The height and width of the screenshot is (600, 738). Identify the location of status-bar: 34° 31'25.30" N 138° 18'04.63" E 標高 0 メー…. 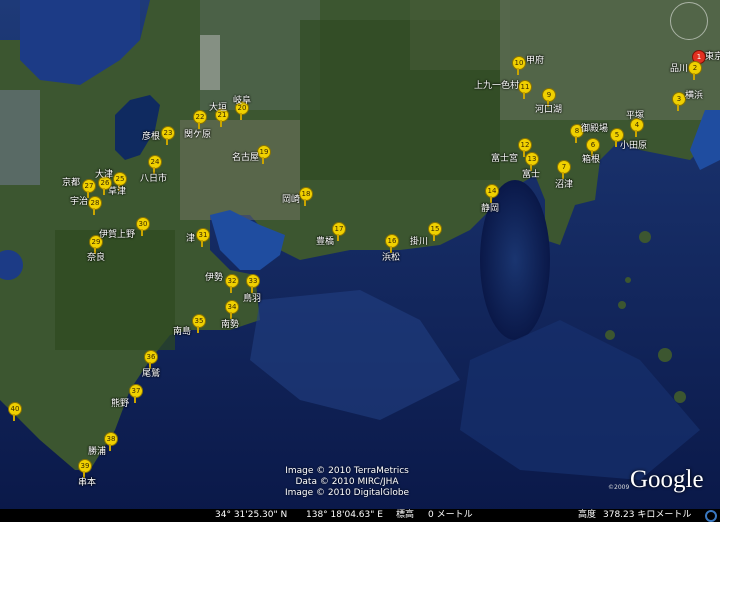
(360, 515).